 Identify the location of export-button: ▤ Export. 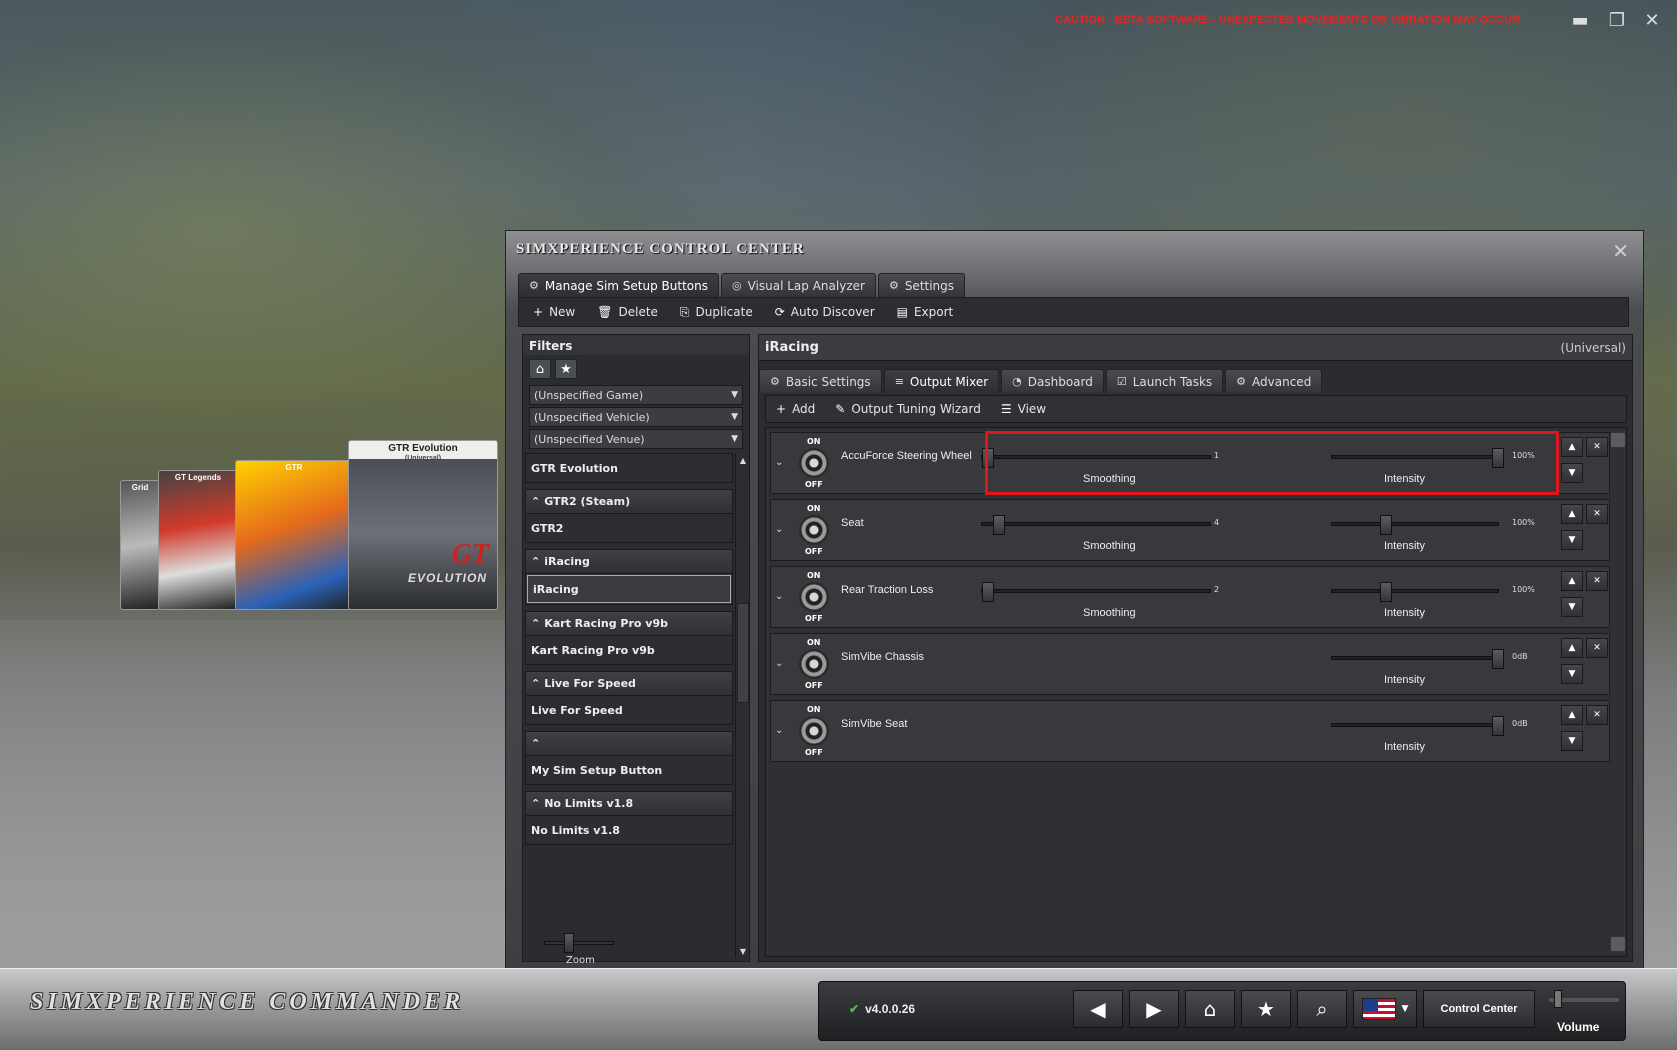
(925, 312).